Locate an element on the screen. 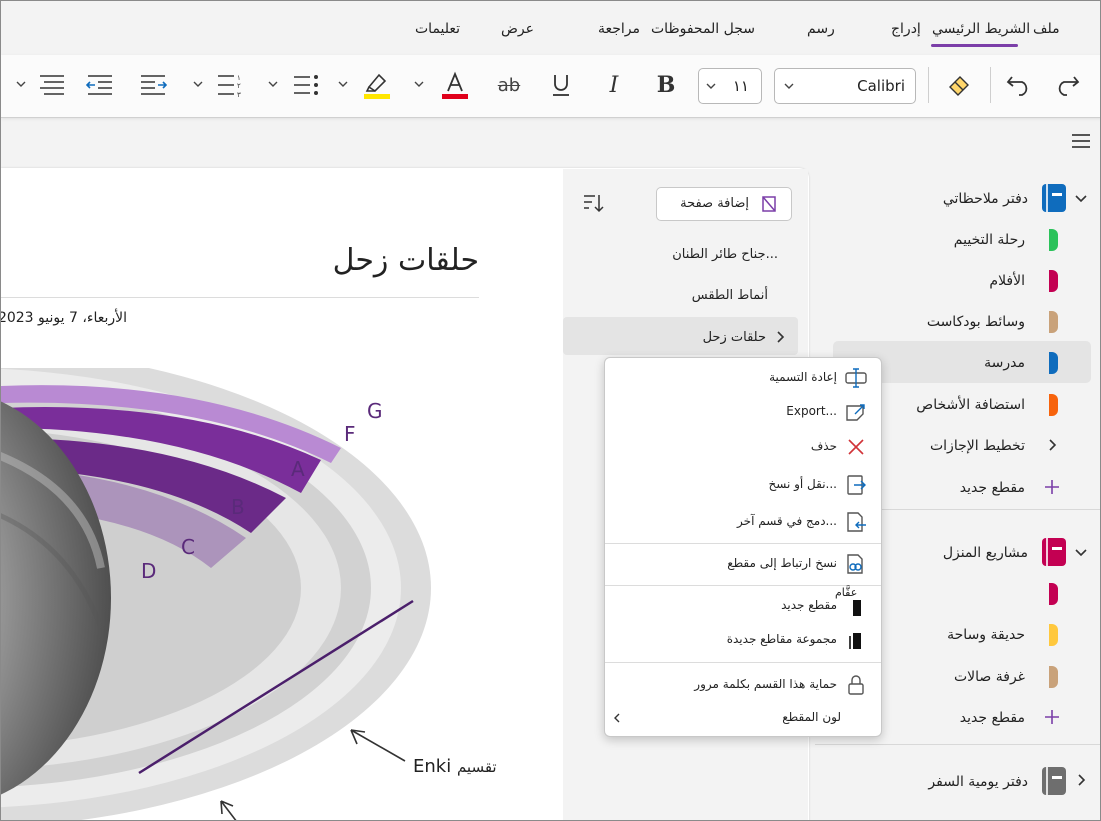 This screenshot has width=1101, height=821. numbering-button: ١٢٣ is located at coordinates (230, 85).